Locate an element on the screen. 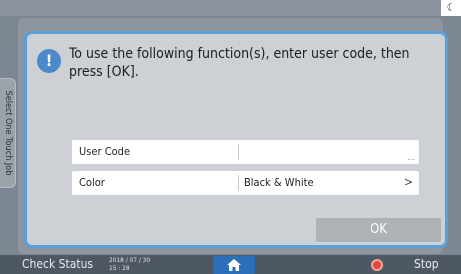 The image size is (461, 274). side-tab-label: Select One Touch Job is located at coordinates (7, 133).